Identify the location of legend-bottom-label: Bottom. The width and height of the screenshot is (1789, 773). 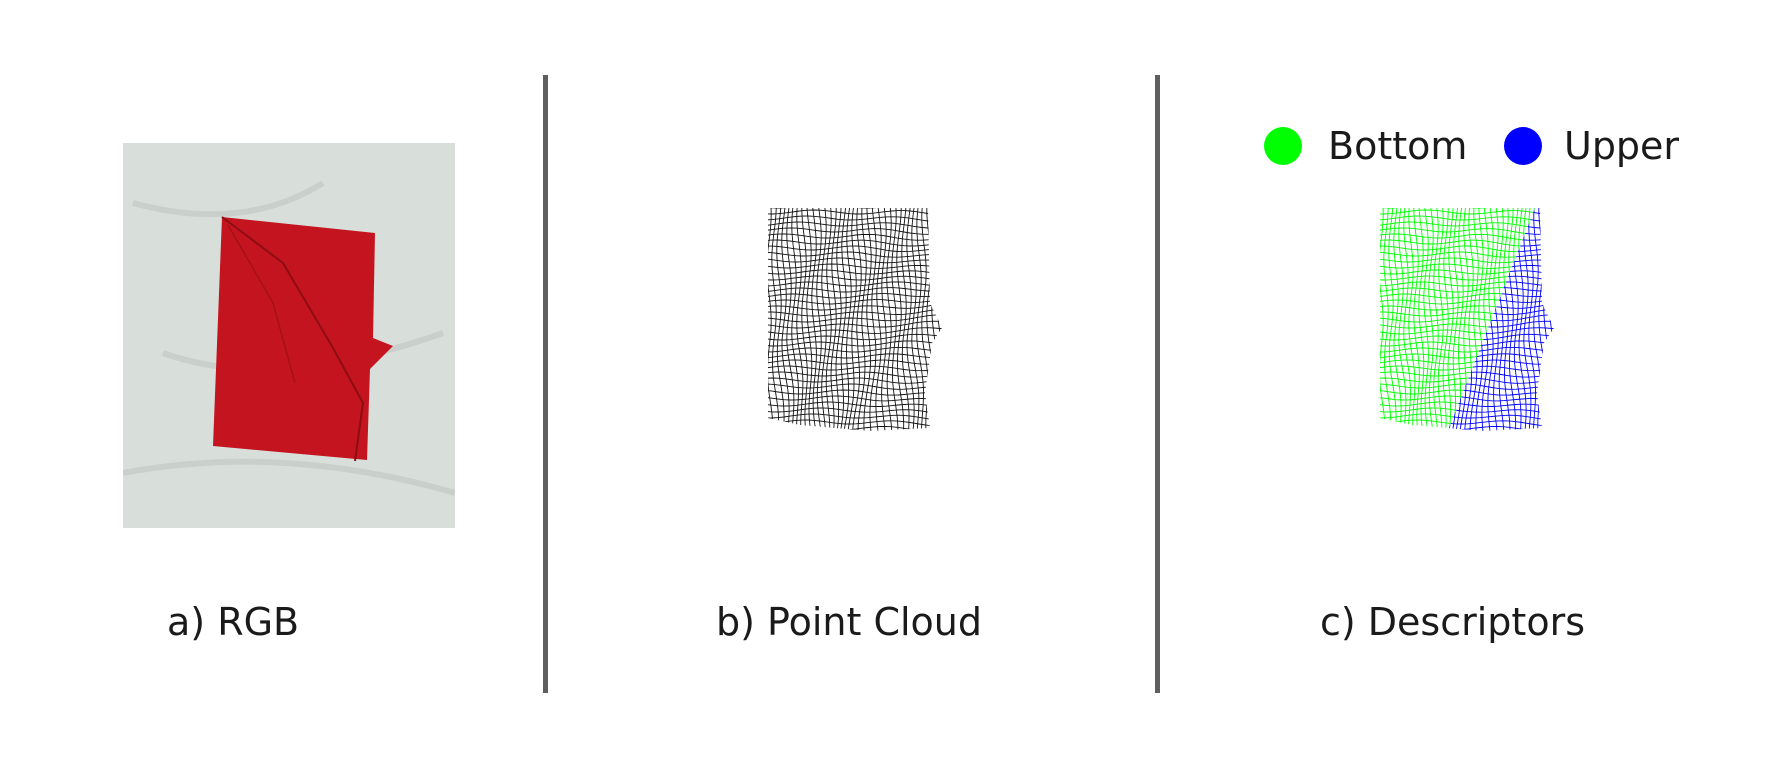
(1398, 146).